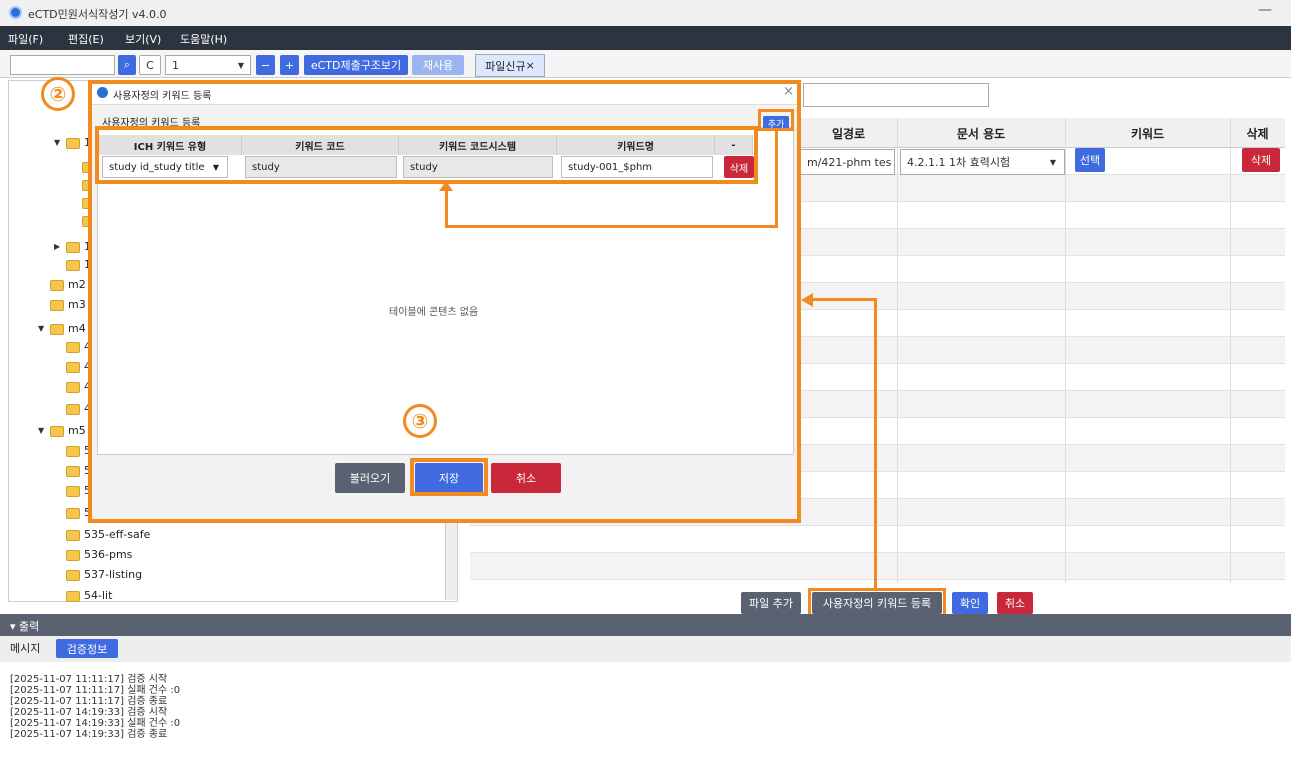  What do you see at coordinates (62, 65) in the screenshot?
I see `search-input` at bounding box center [62, 65].